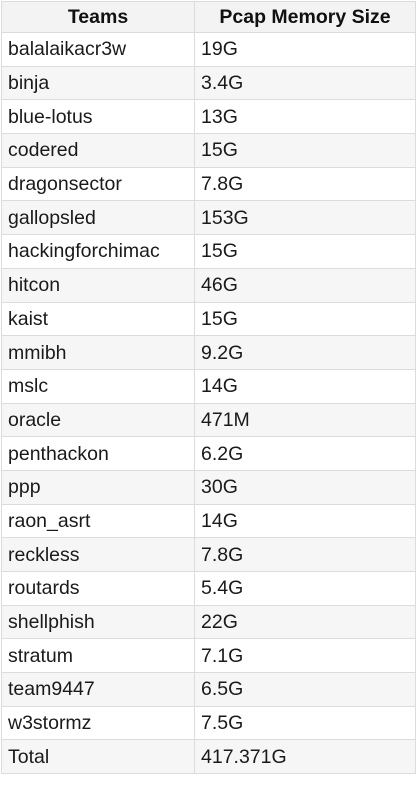  What do you see at coordinates (305, 487) in the screenshot?
I see `pcap-size-cell: 30G` at bounding box center [305, 487].